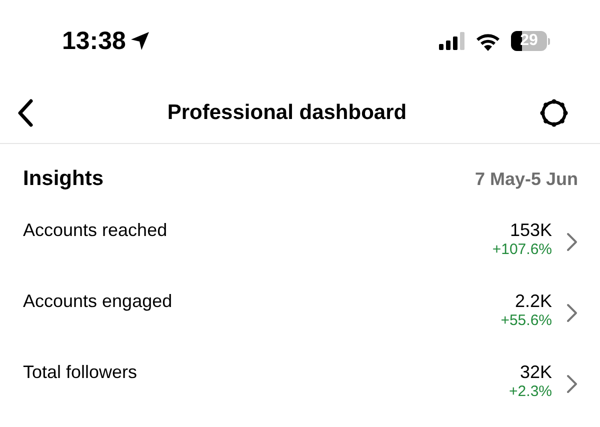 The width and height of the screenshot is (600, 427). Describe the element at coordinates (526, 320) in the screenshot. I see `metric-change: +55.6%` at that location.